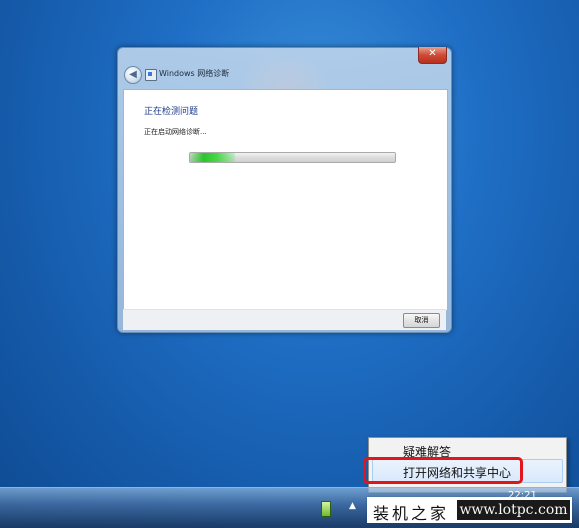 The height and width of the screenshot is (528, 579). What do you see at coordinates (326, 509) in the screenshot?
I see `battery-icon` at bounding box center [326, 509].